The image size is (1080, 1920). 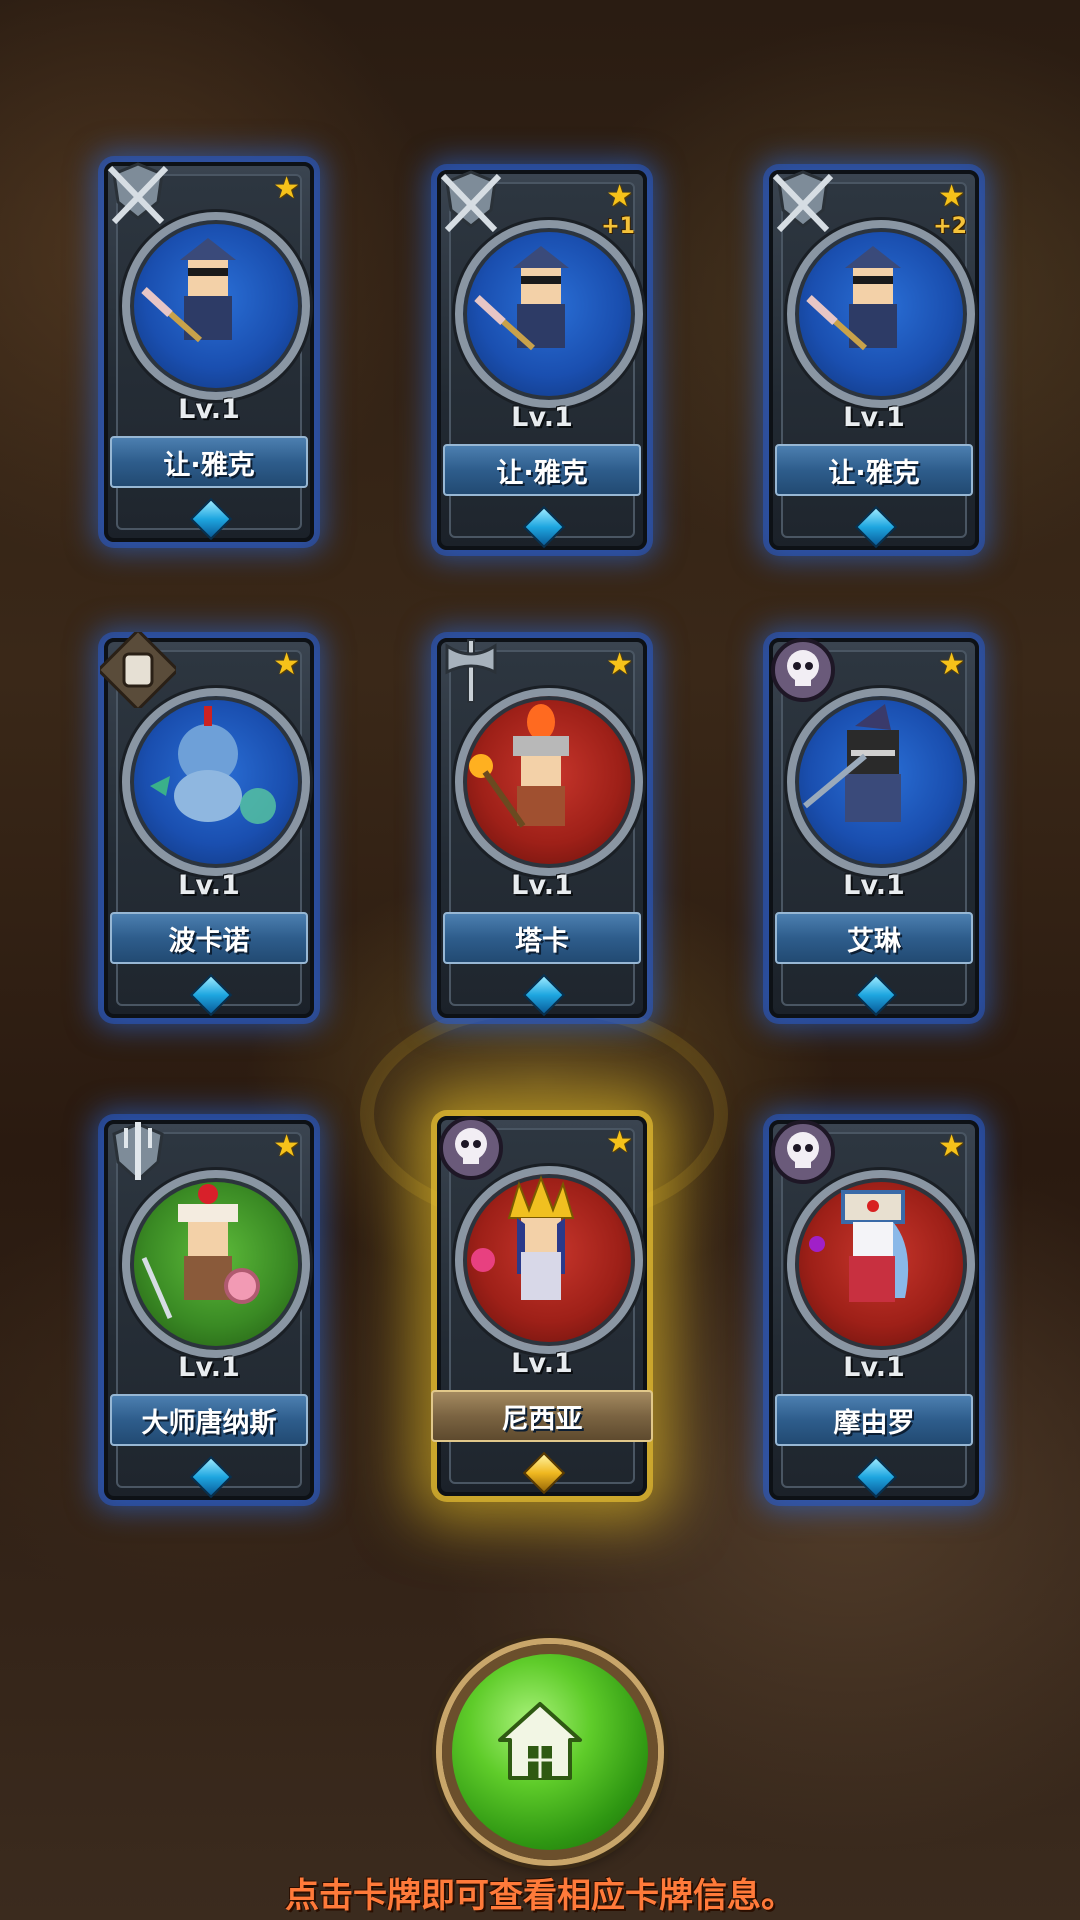 I want to click on hero-card-6: ★ Lv.1 艾琳, so click(x=874, y=828).